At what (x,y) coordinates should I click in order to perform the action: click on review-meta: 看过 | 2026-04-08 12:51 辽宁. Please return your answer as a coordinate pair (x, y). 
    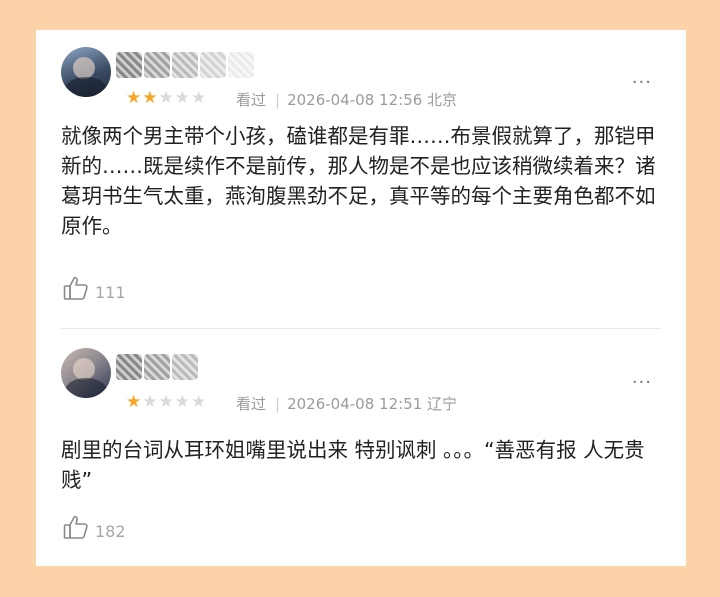
    Looking at the image, I should click on (347, 404).